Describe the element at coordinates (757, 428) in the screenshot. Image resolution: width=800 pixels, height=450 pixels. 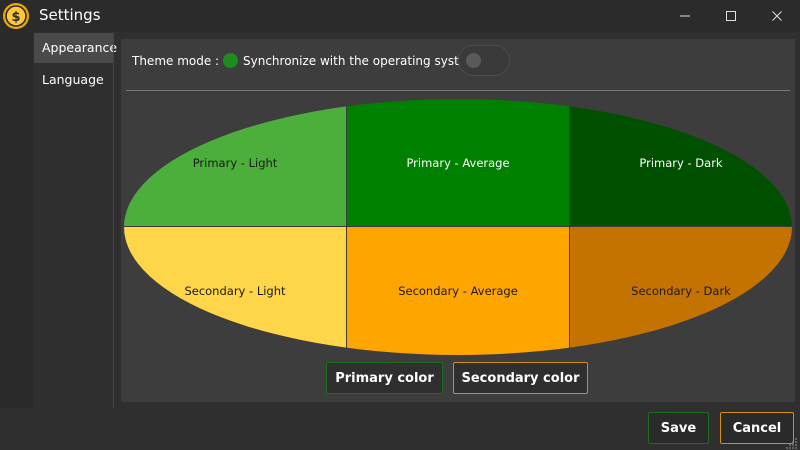
I see `cancel-button: Cancel` at that location.